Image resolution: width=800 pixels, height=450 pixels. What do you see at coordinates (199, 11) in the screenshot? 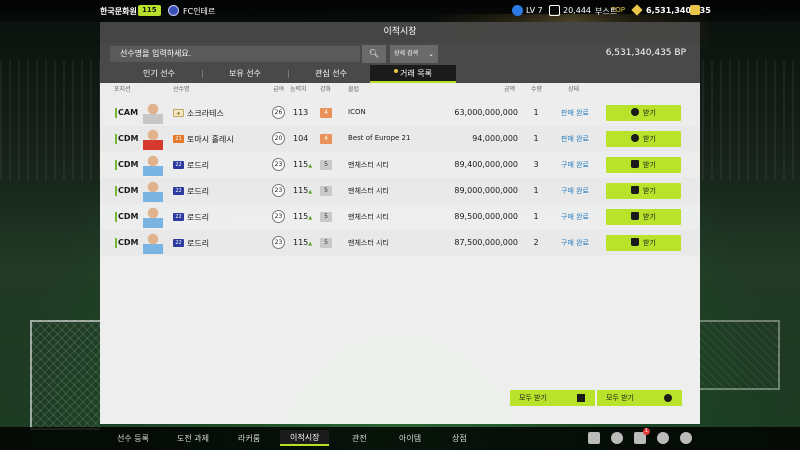
I see `club-name: FC인테르` at bounding box center [199, 11].